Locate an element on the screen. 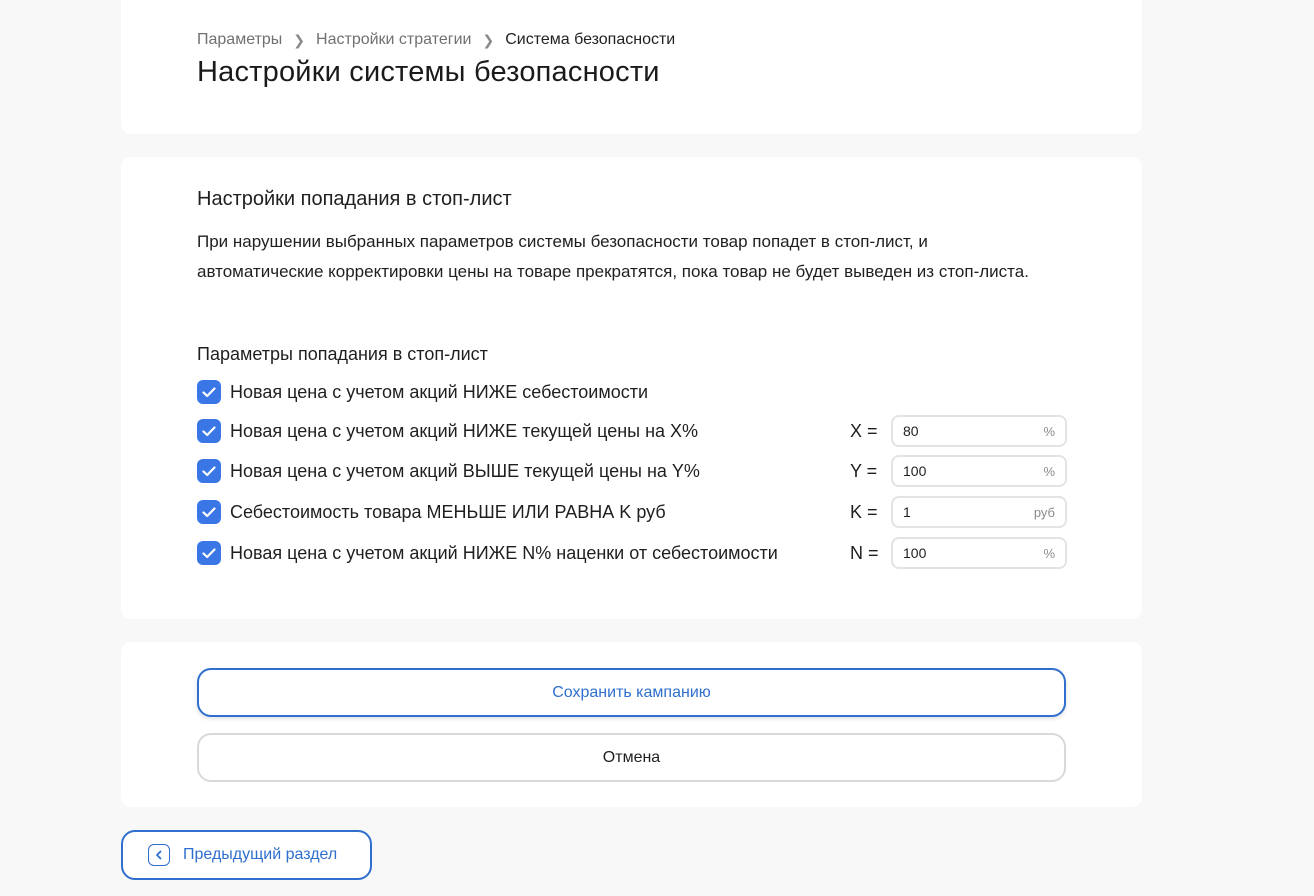 The height and width of the screenshot is (896, 1314). var-label-k: K = is located at coordinates (864, 512).